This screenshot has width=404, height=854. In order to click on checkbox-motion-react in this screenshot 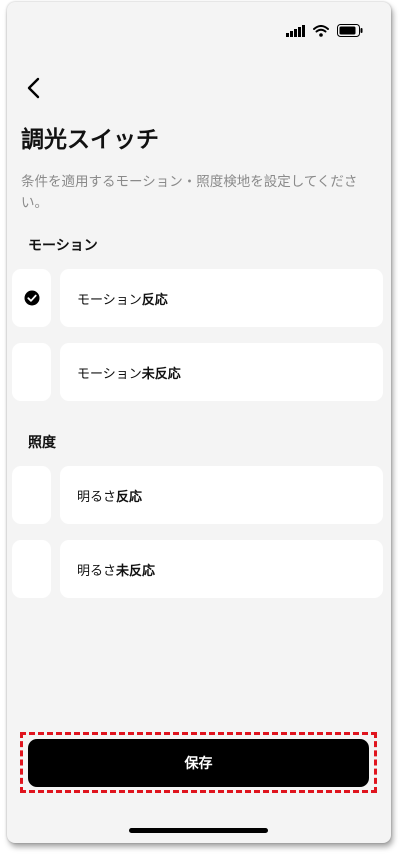, I will do `click(31, 298)`.